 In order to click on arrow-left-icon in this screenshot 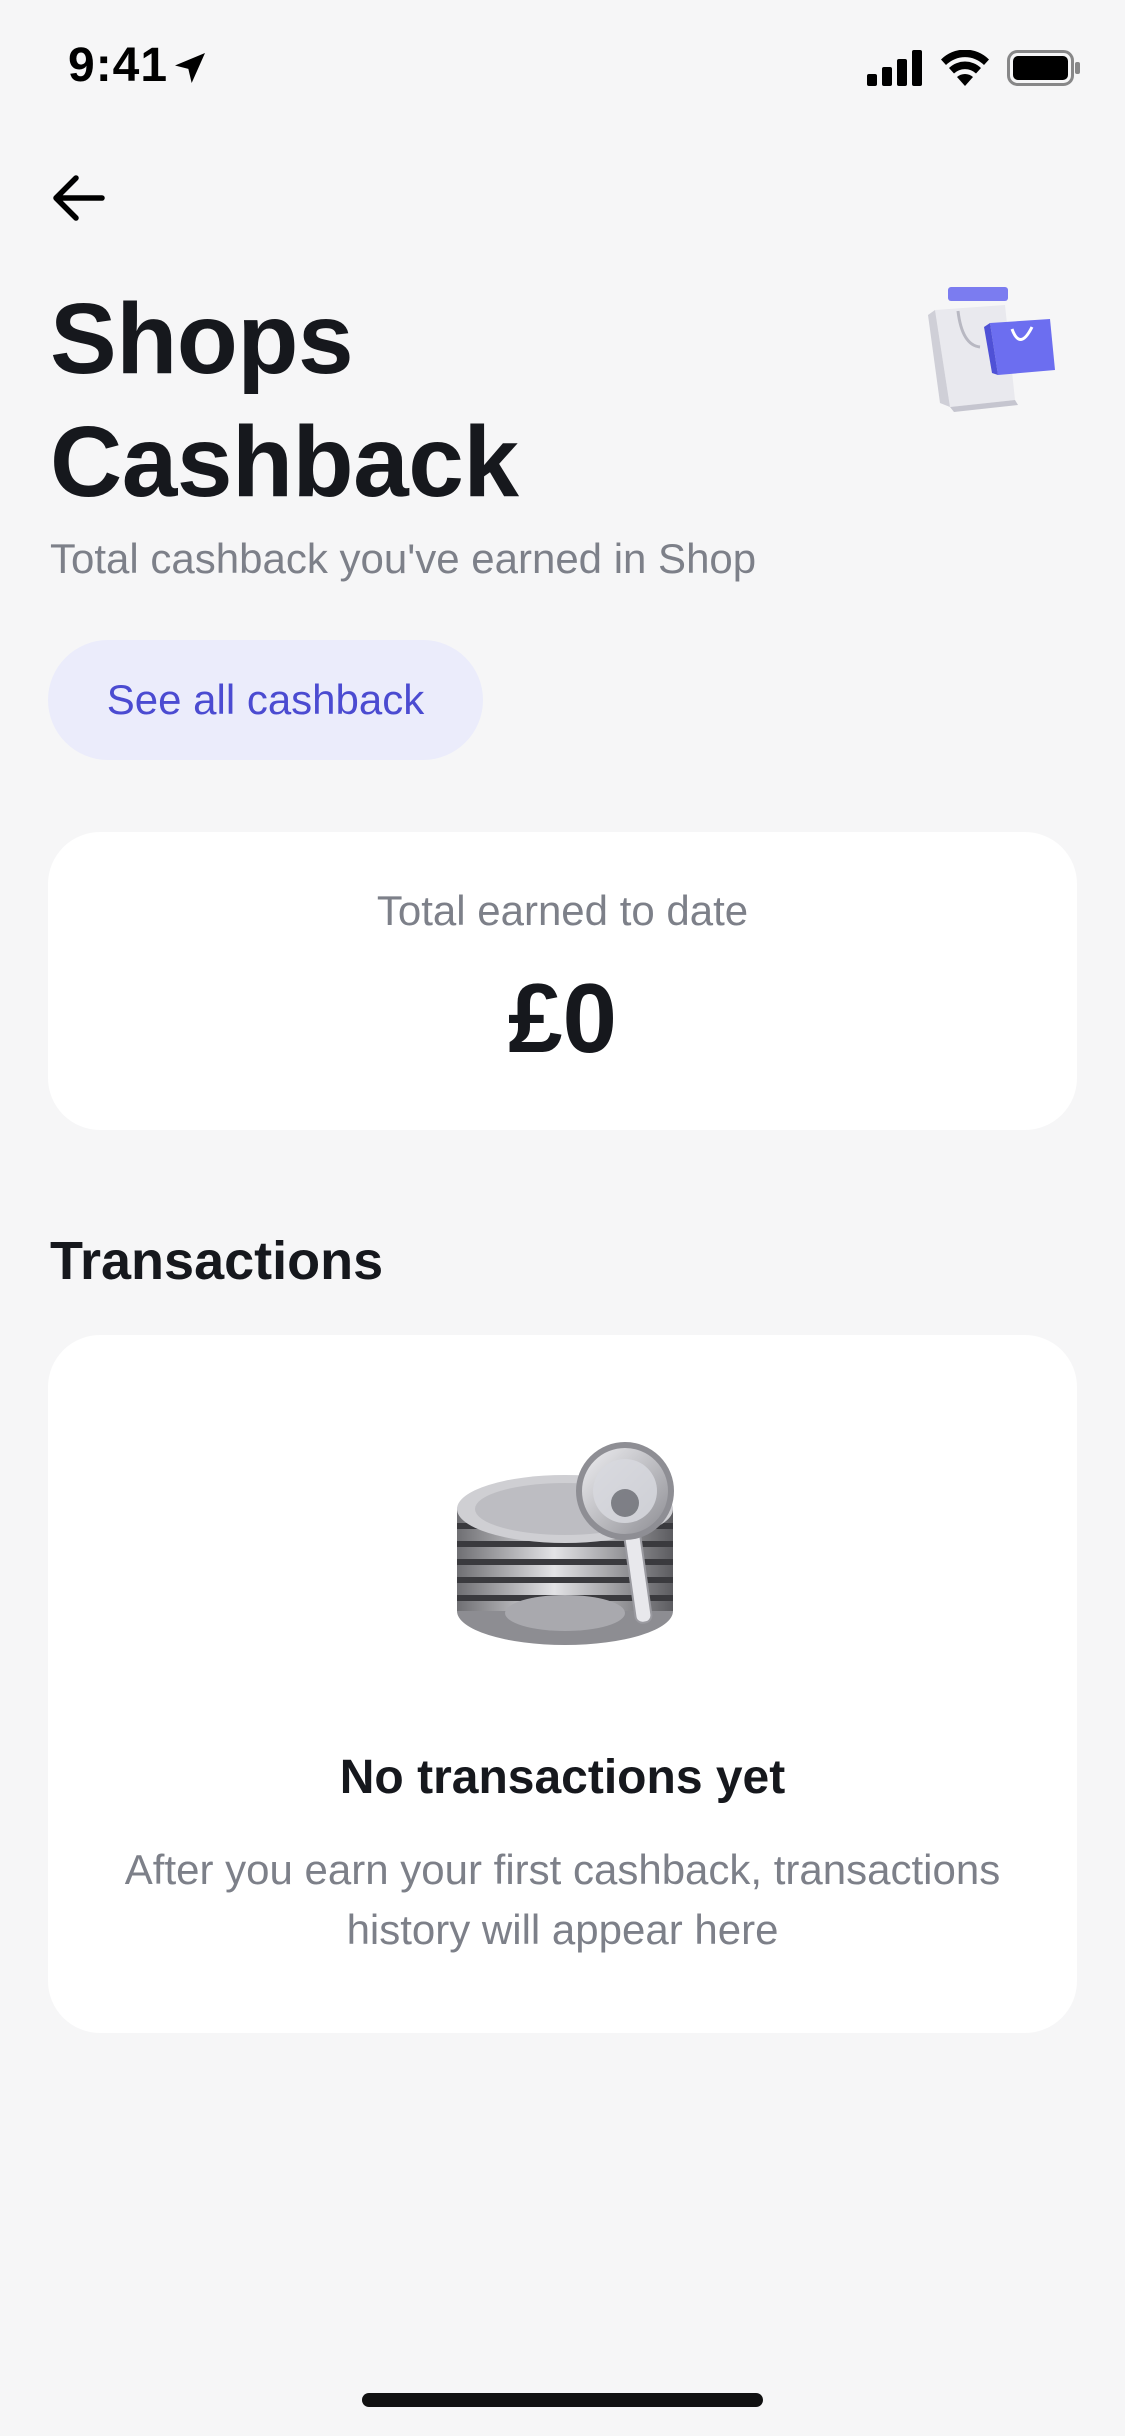, I will do `click(79, 198)`.